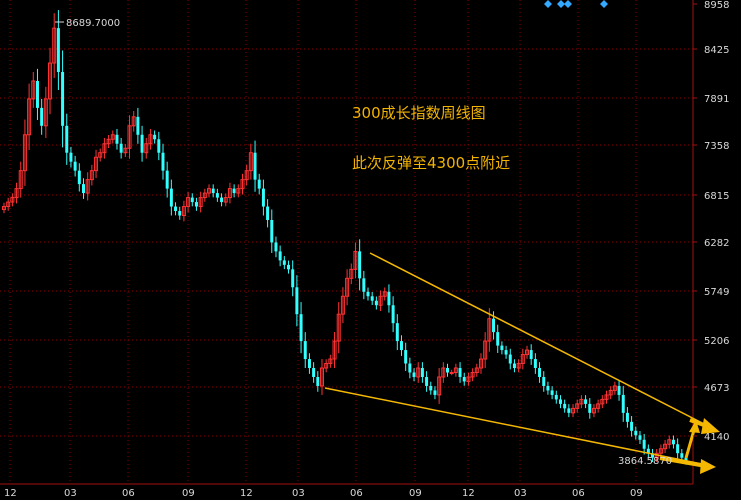 This screenshot has height=500, width=741. What do you see at coordinates (716, 437) in the screenshot?
I see `y-tick-label: 4140` at bounding box center [716, 437].